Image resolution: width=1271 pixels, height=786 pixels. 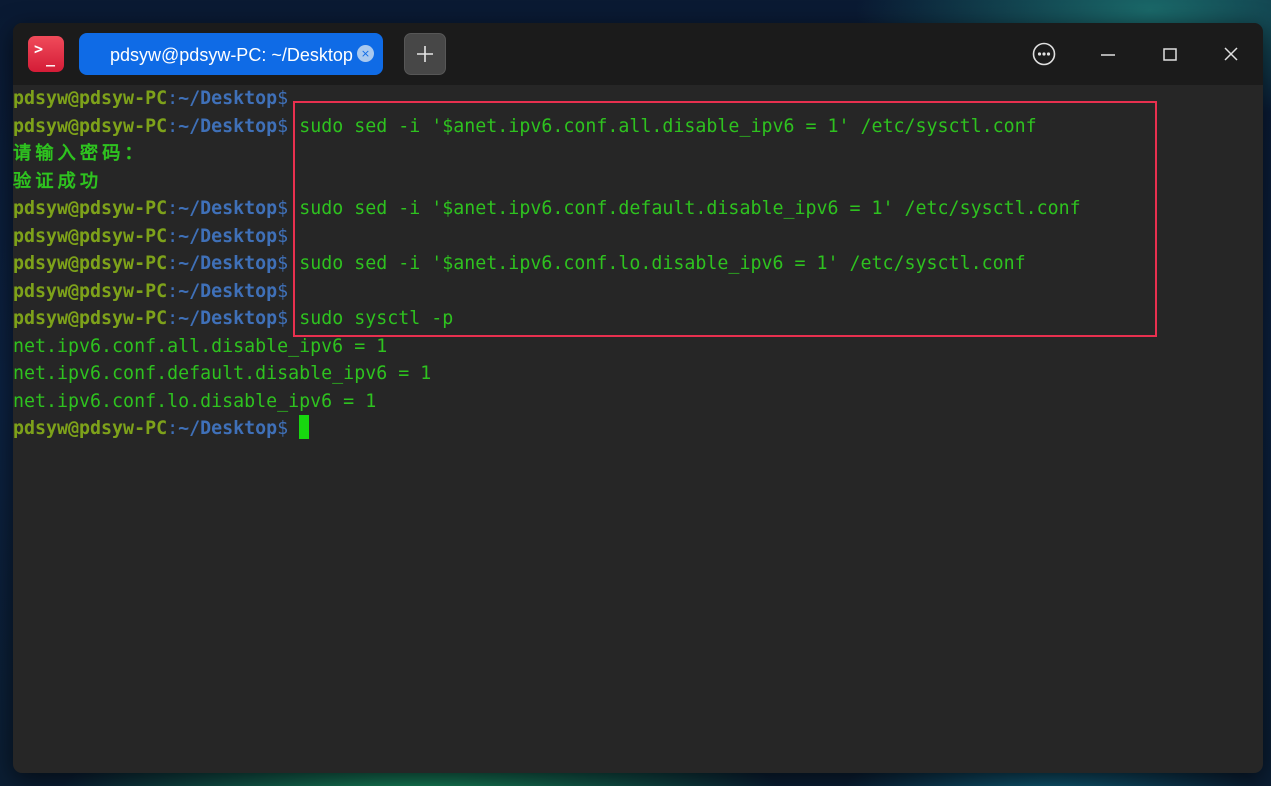 I want to click on output-line: net.ipv6.conf.all.disable_ipv6 = 1, so click(x=200, y=346).